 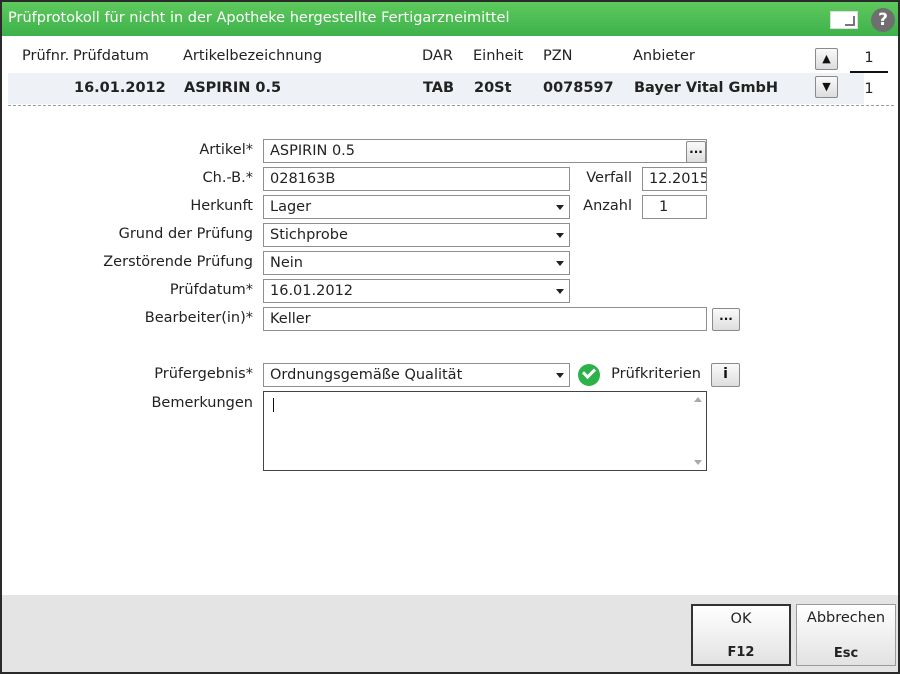 I want to click on grund-label: Grund der Prüfung, so click(x=185, y=234).